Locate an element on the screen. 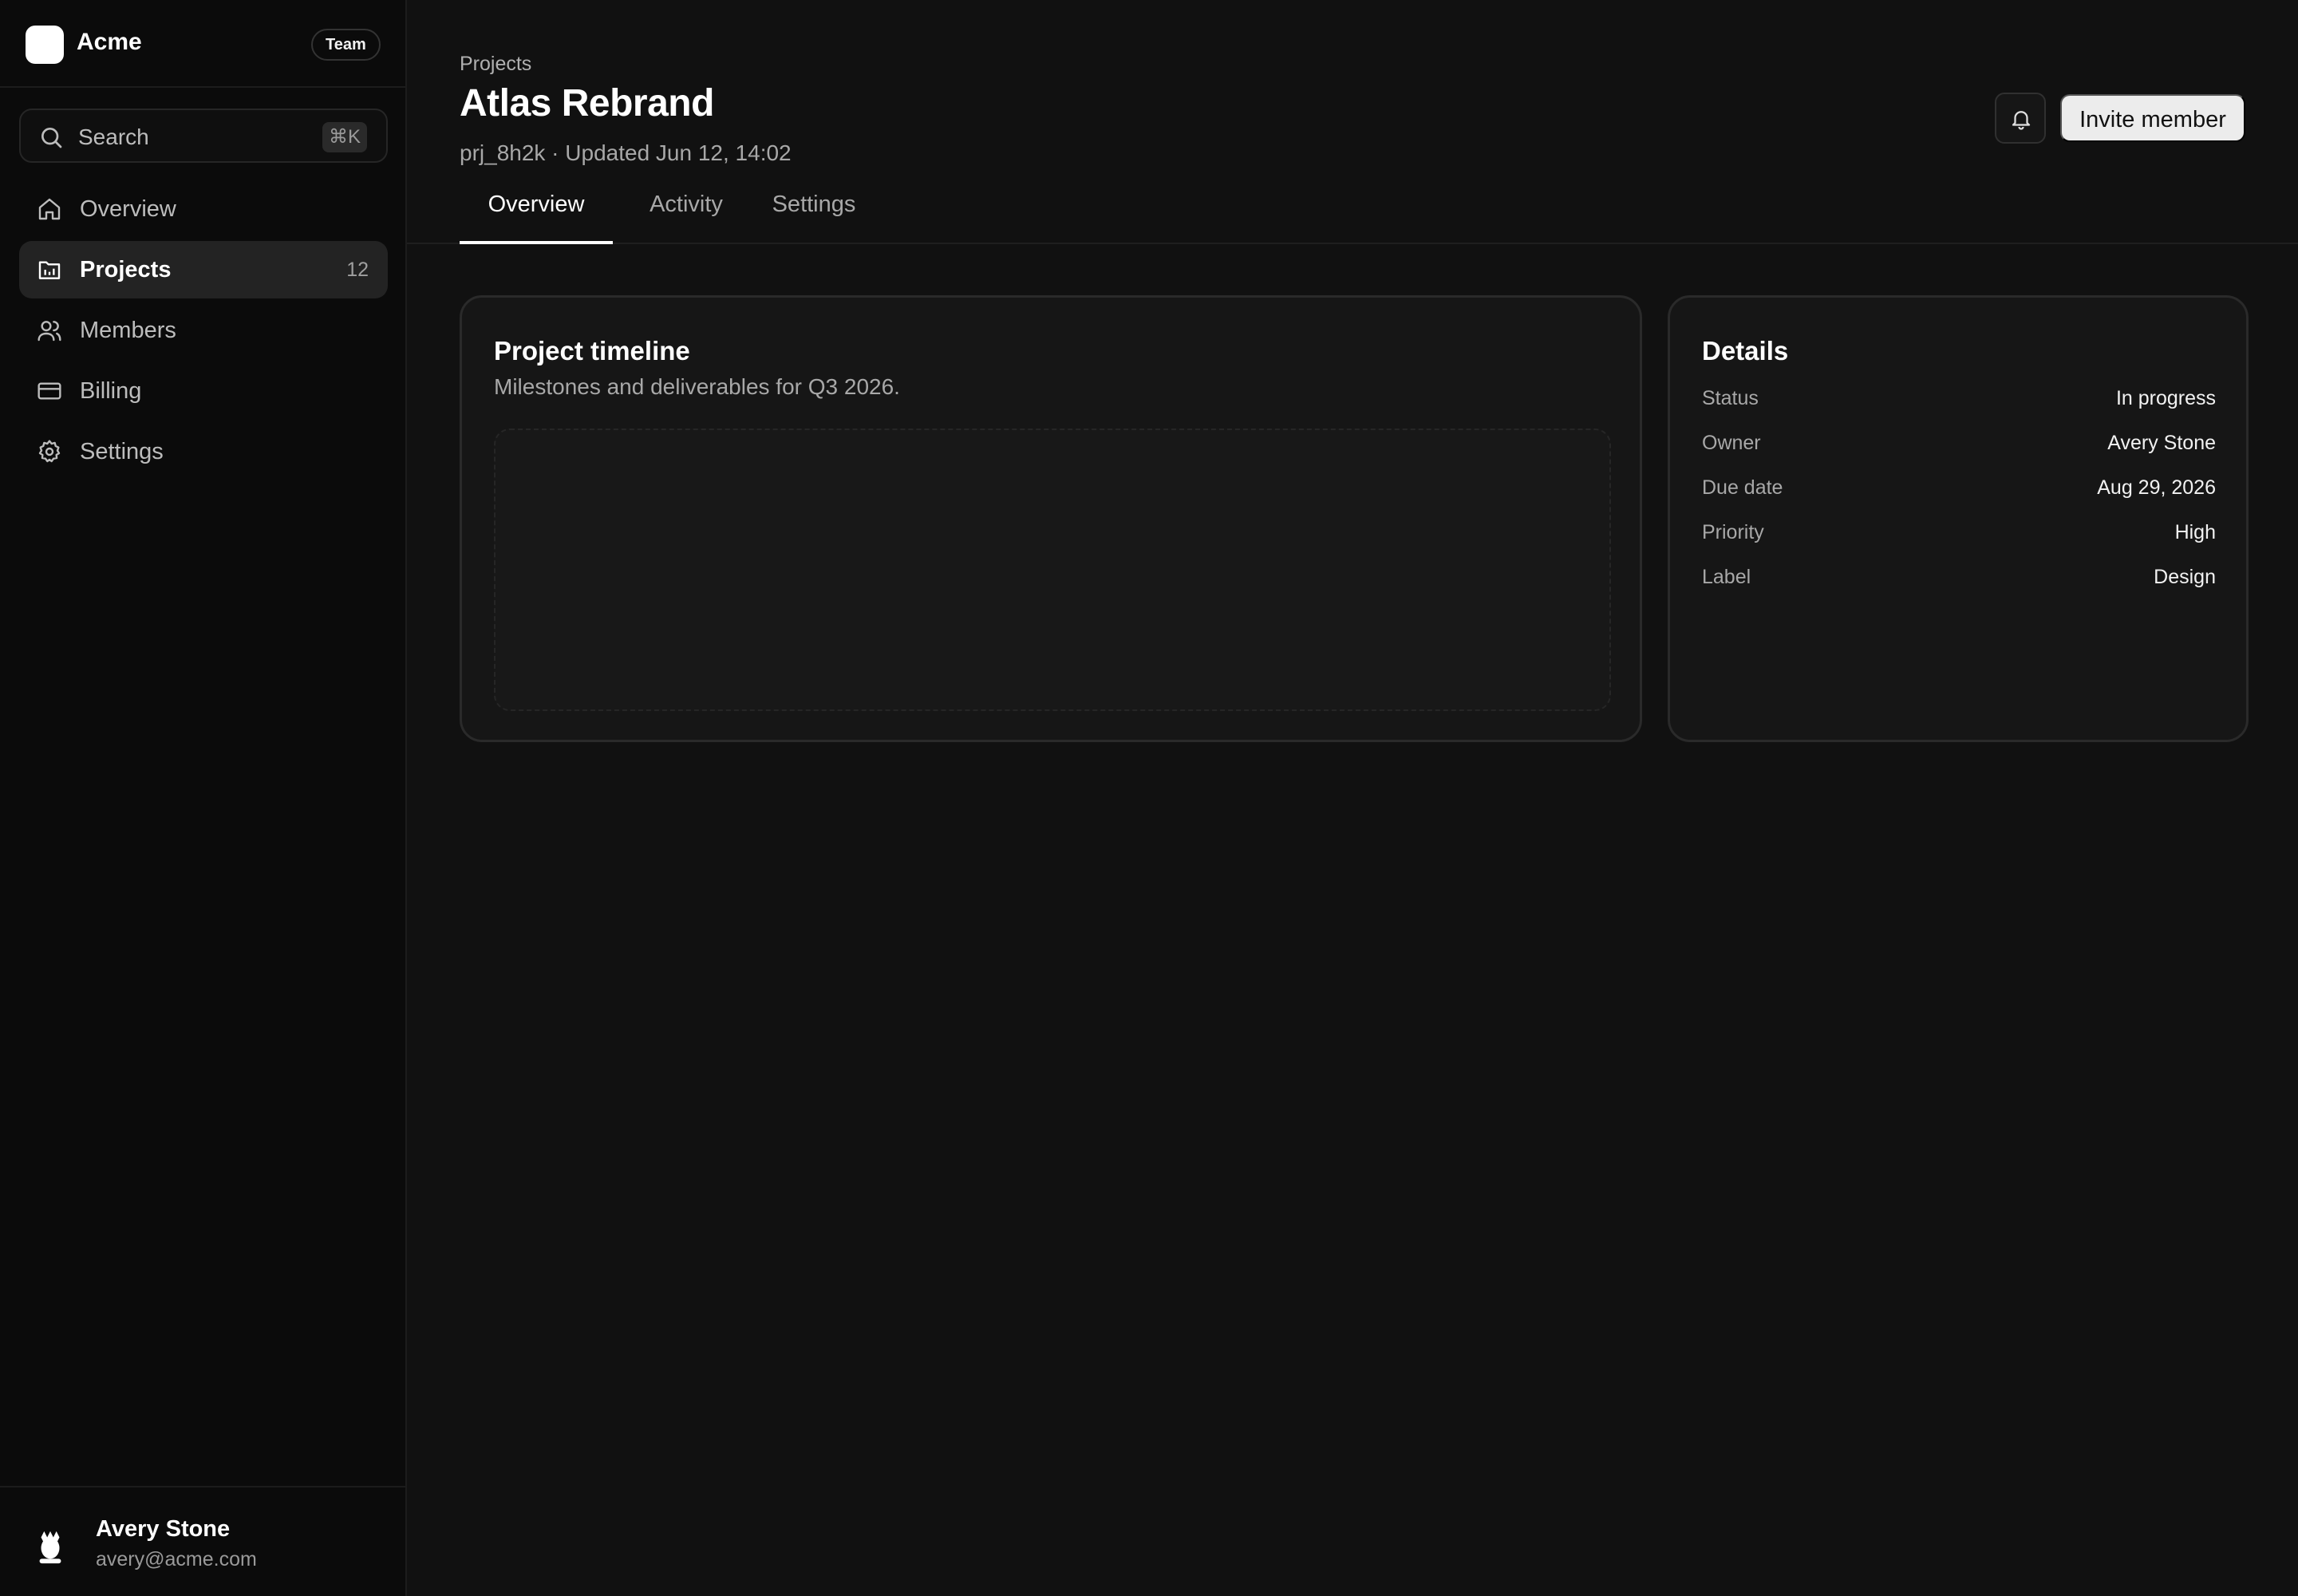  search-input: Search ⌘K is located at coordinates (204, 136).